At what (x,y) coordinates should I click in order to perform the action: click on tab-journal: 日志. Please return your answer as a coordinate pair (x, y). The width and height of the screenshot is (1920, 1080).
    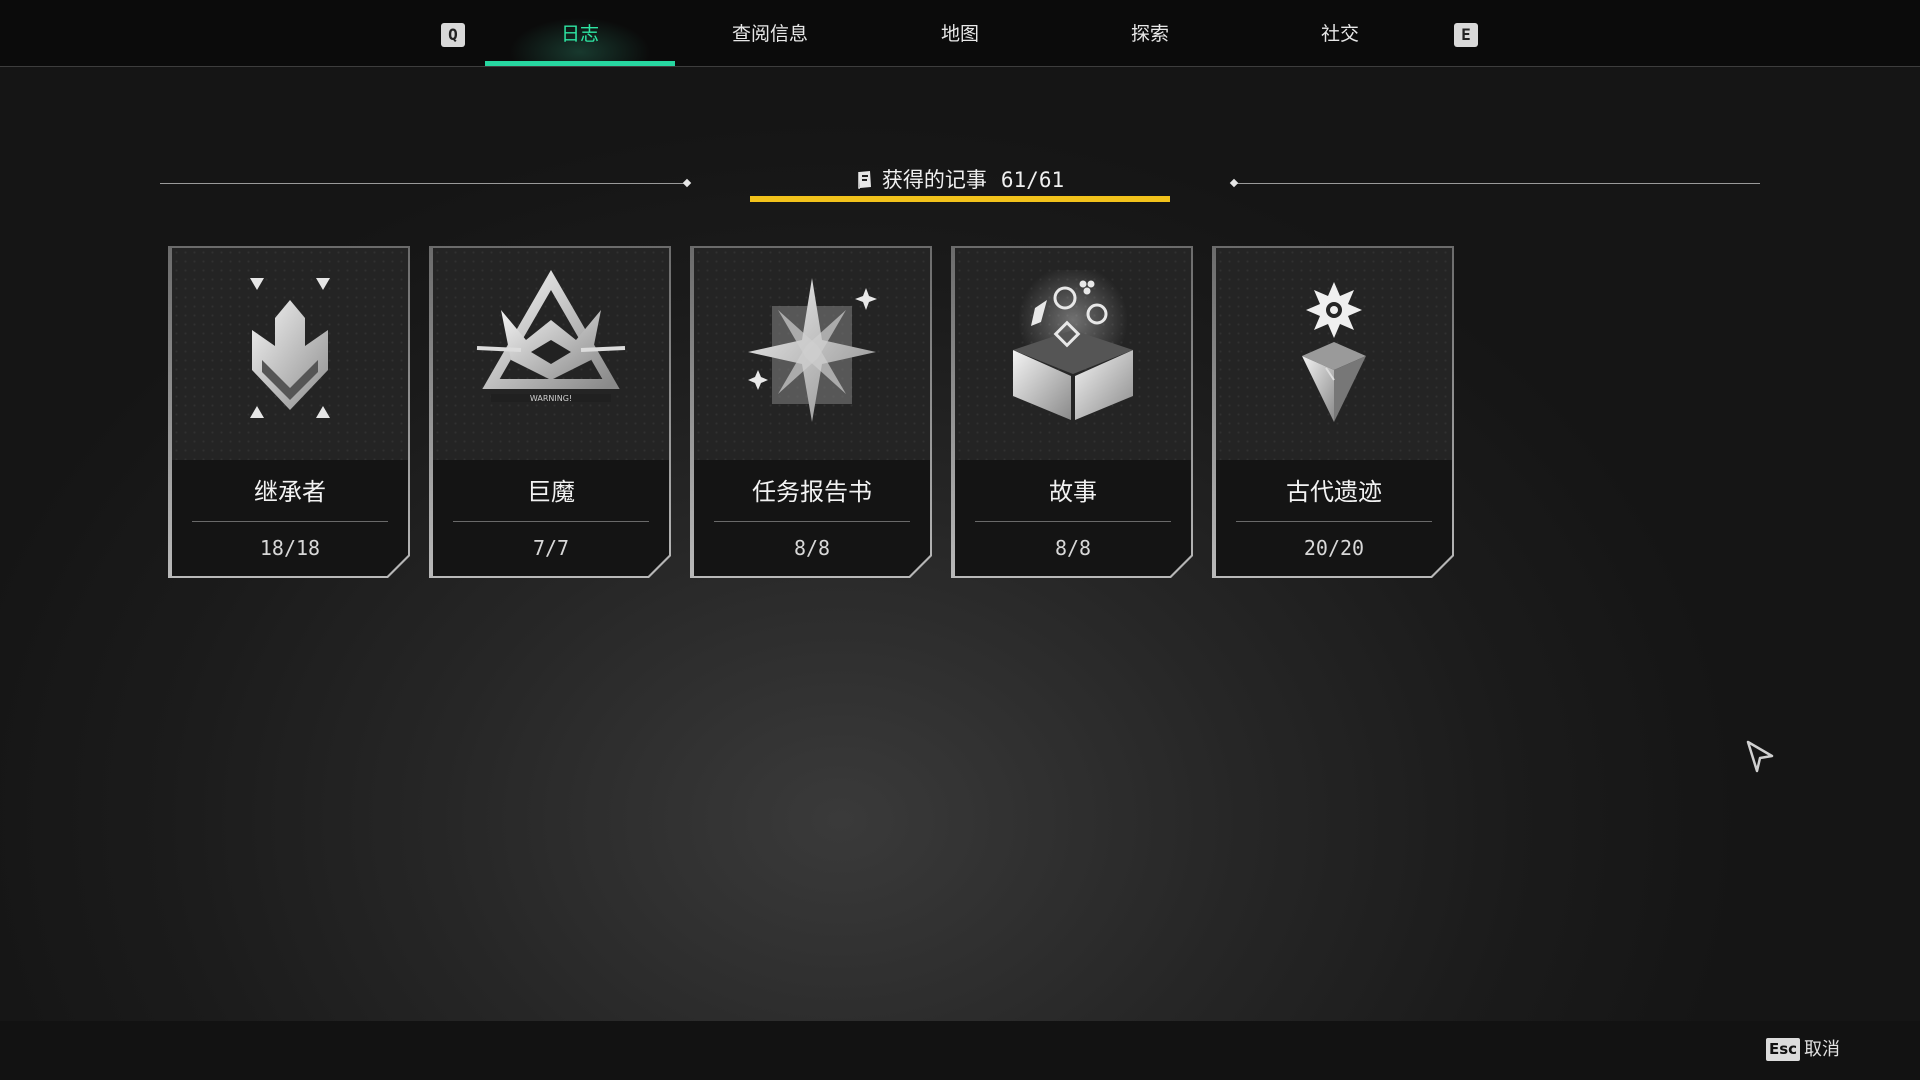
    Looking at the image, I should click on (580, 33).